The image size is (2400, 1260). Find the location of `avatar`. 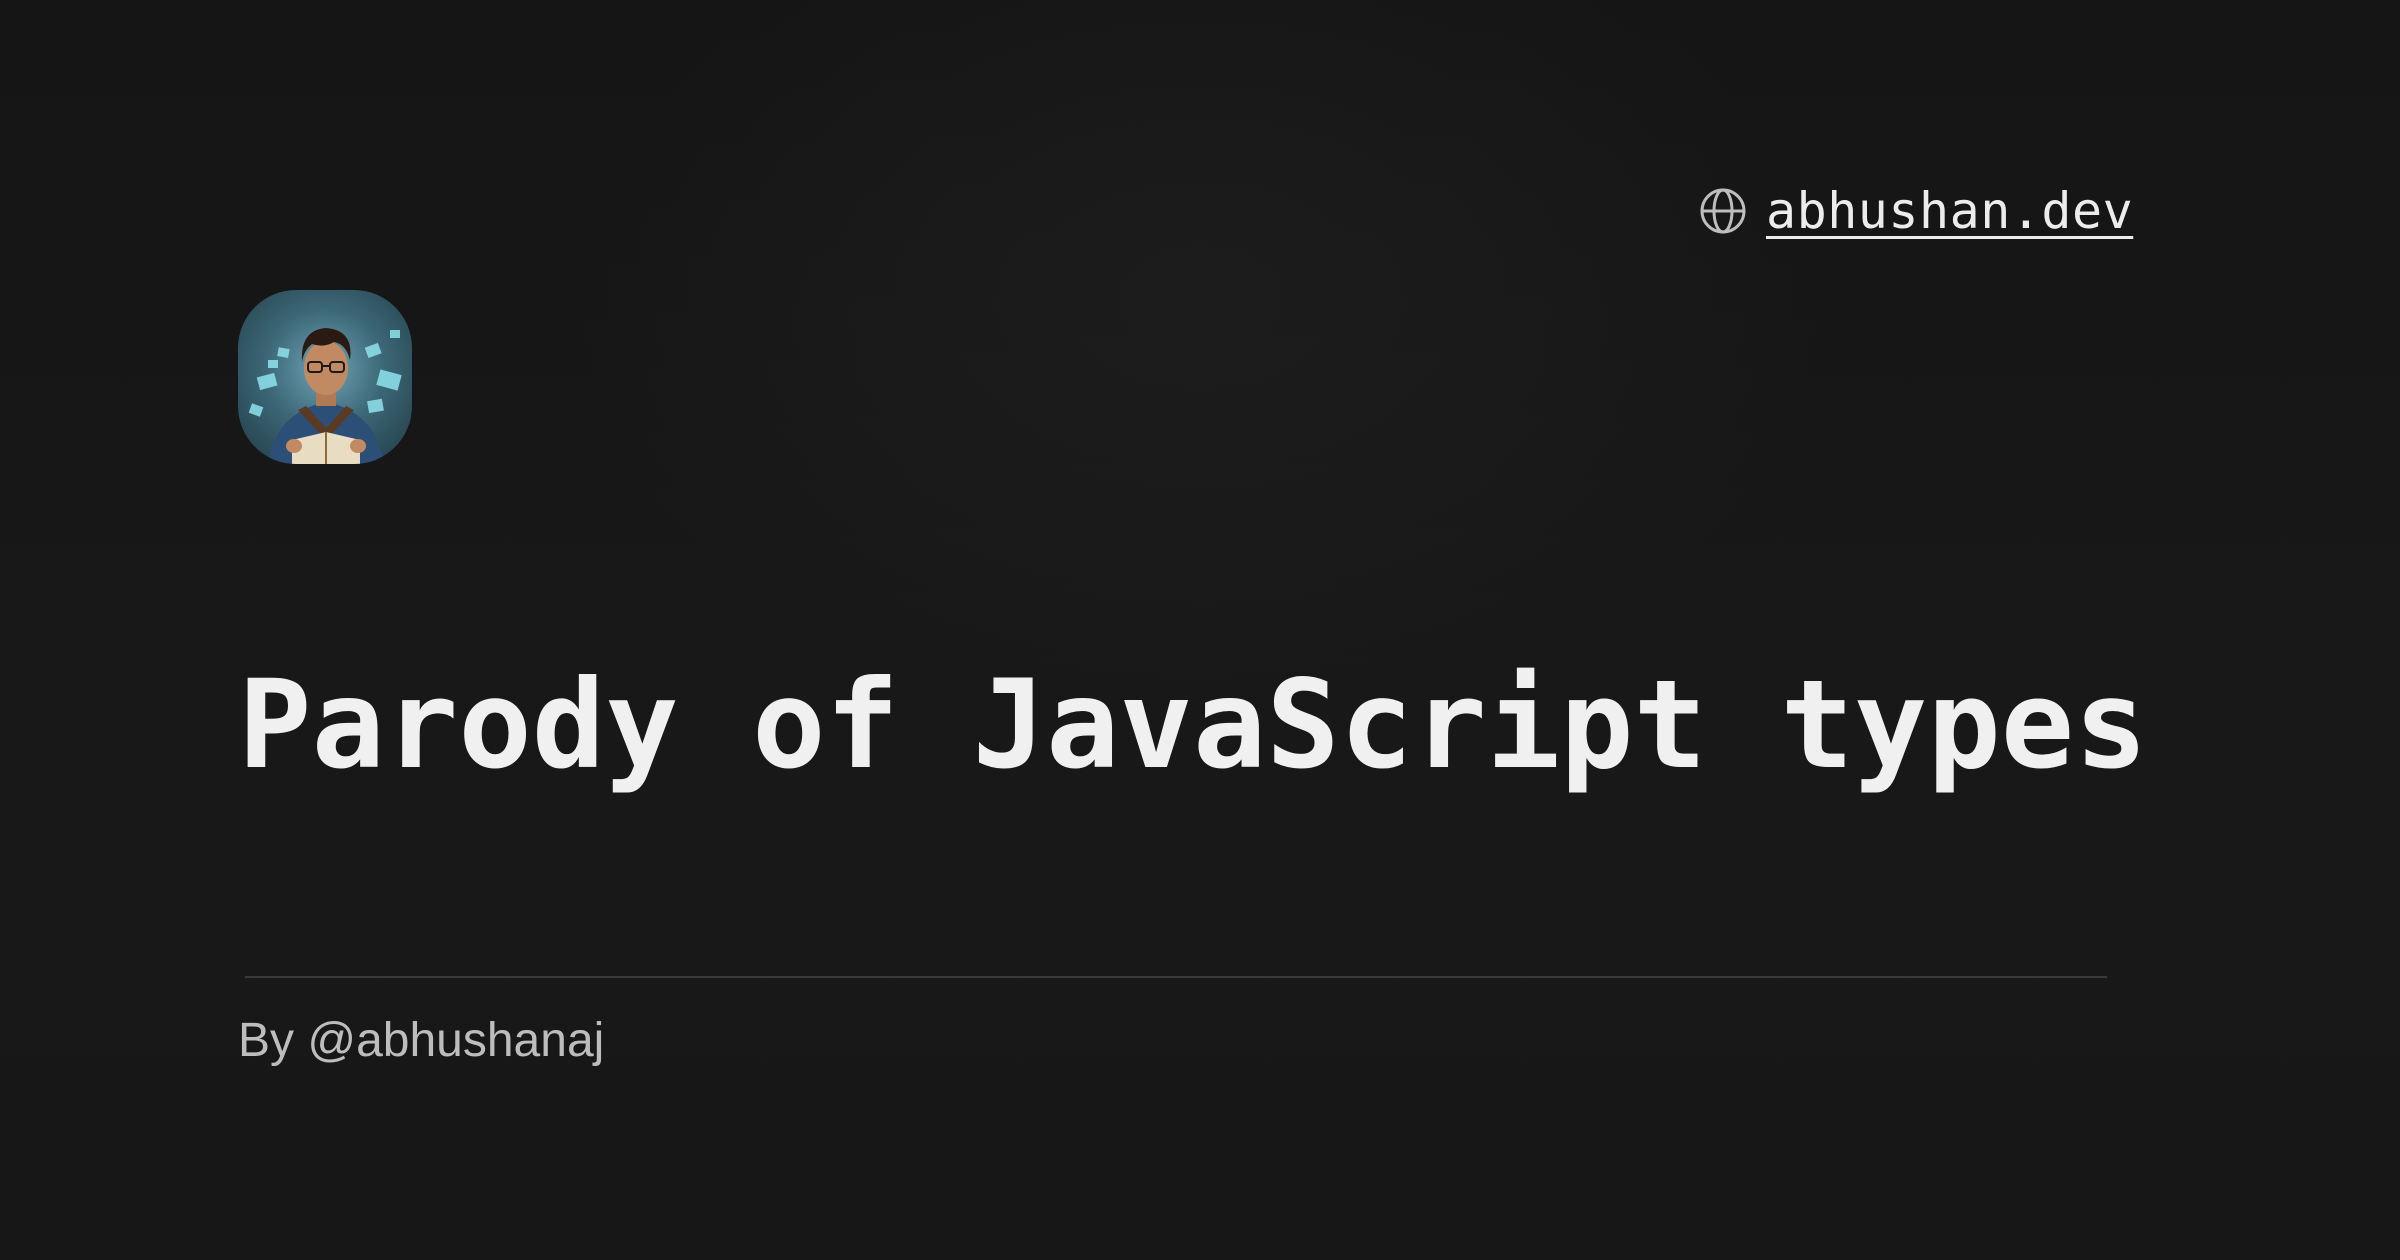

avatar is located at coordinates (325, 377).